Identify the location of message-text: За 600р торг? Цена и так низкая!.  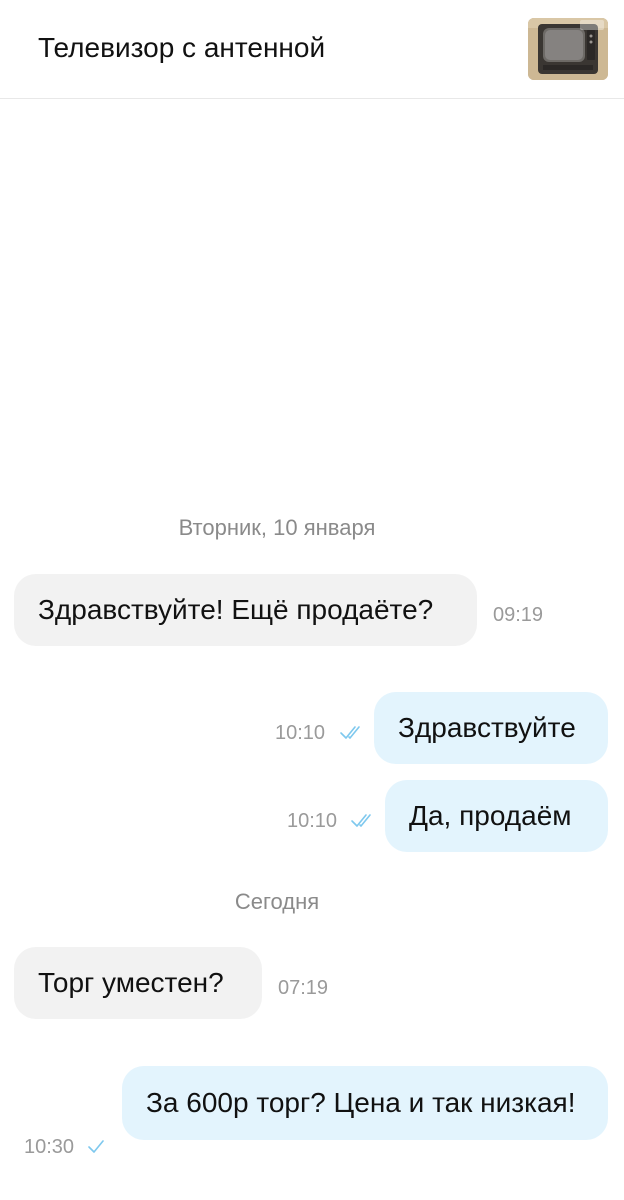
(361, 1102).